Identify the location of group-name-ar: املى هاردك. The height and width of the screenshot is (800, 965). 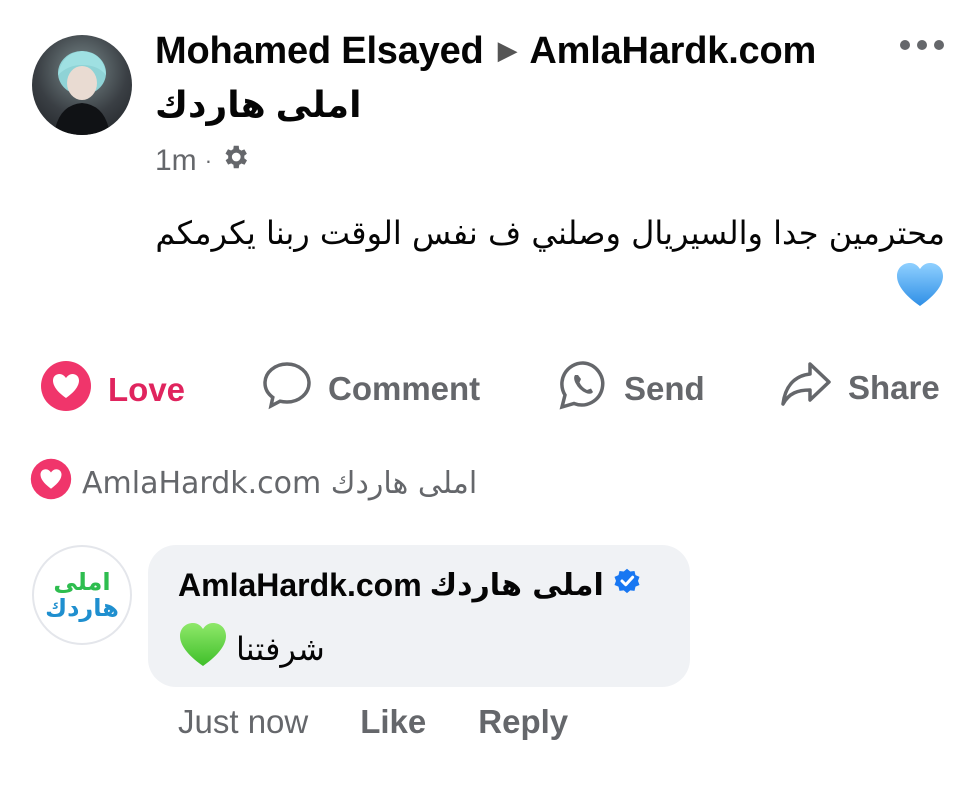
(258, 105).